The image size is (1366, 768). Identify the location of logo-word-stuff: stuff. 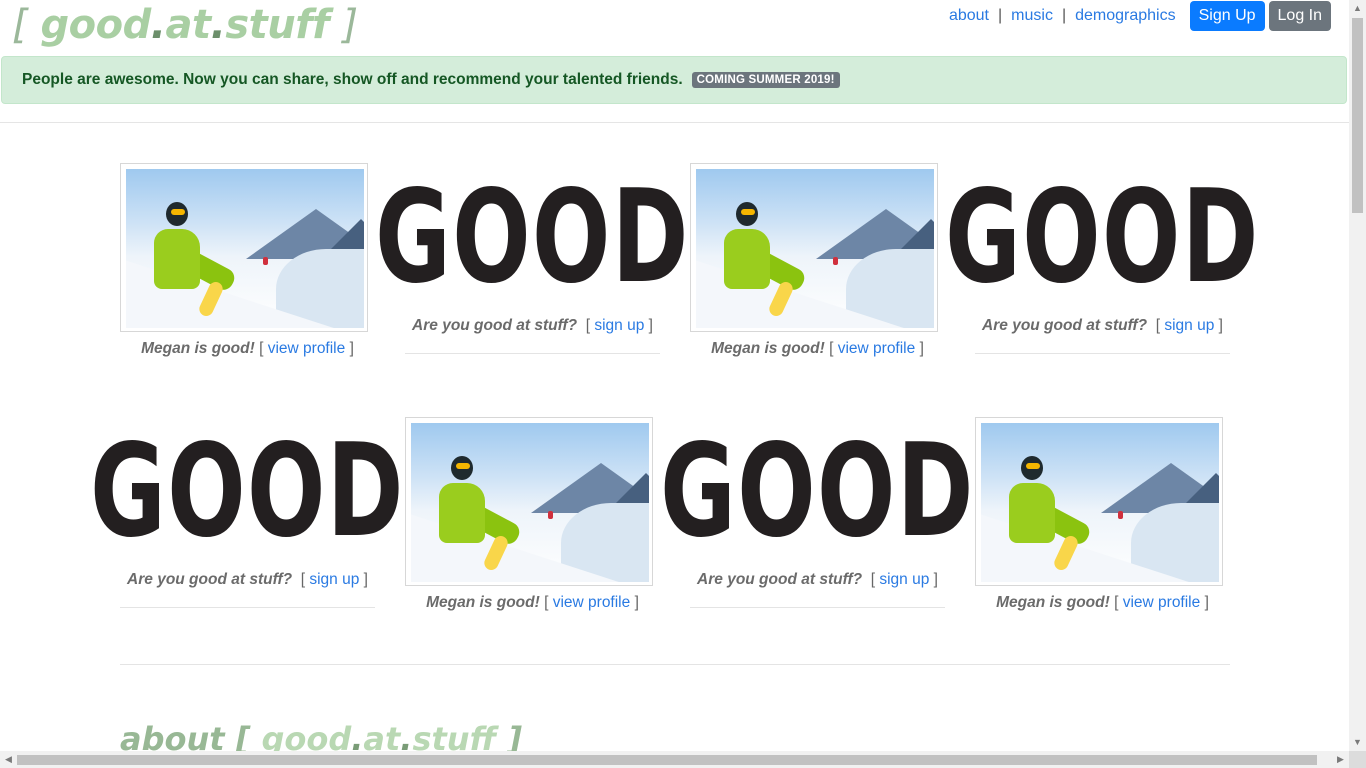
(277, 25).